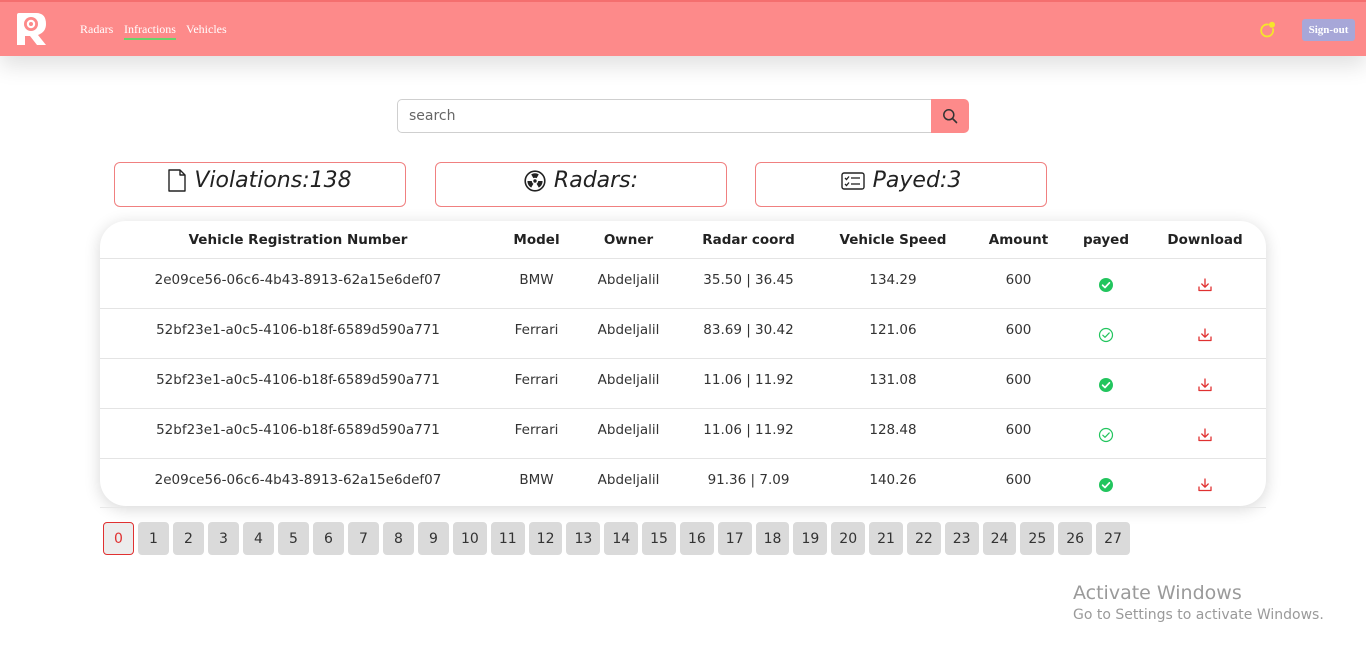 This screenshot has width=1366, height=655. Describe the element at coordinates (177, 180) in the screenshot. I see `file-icon` at that location.